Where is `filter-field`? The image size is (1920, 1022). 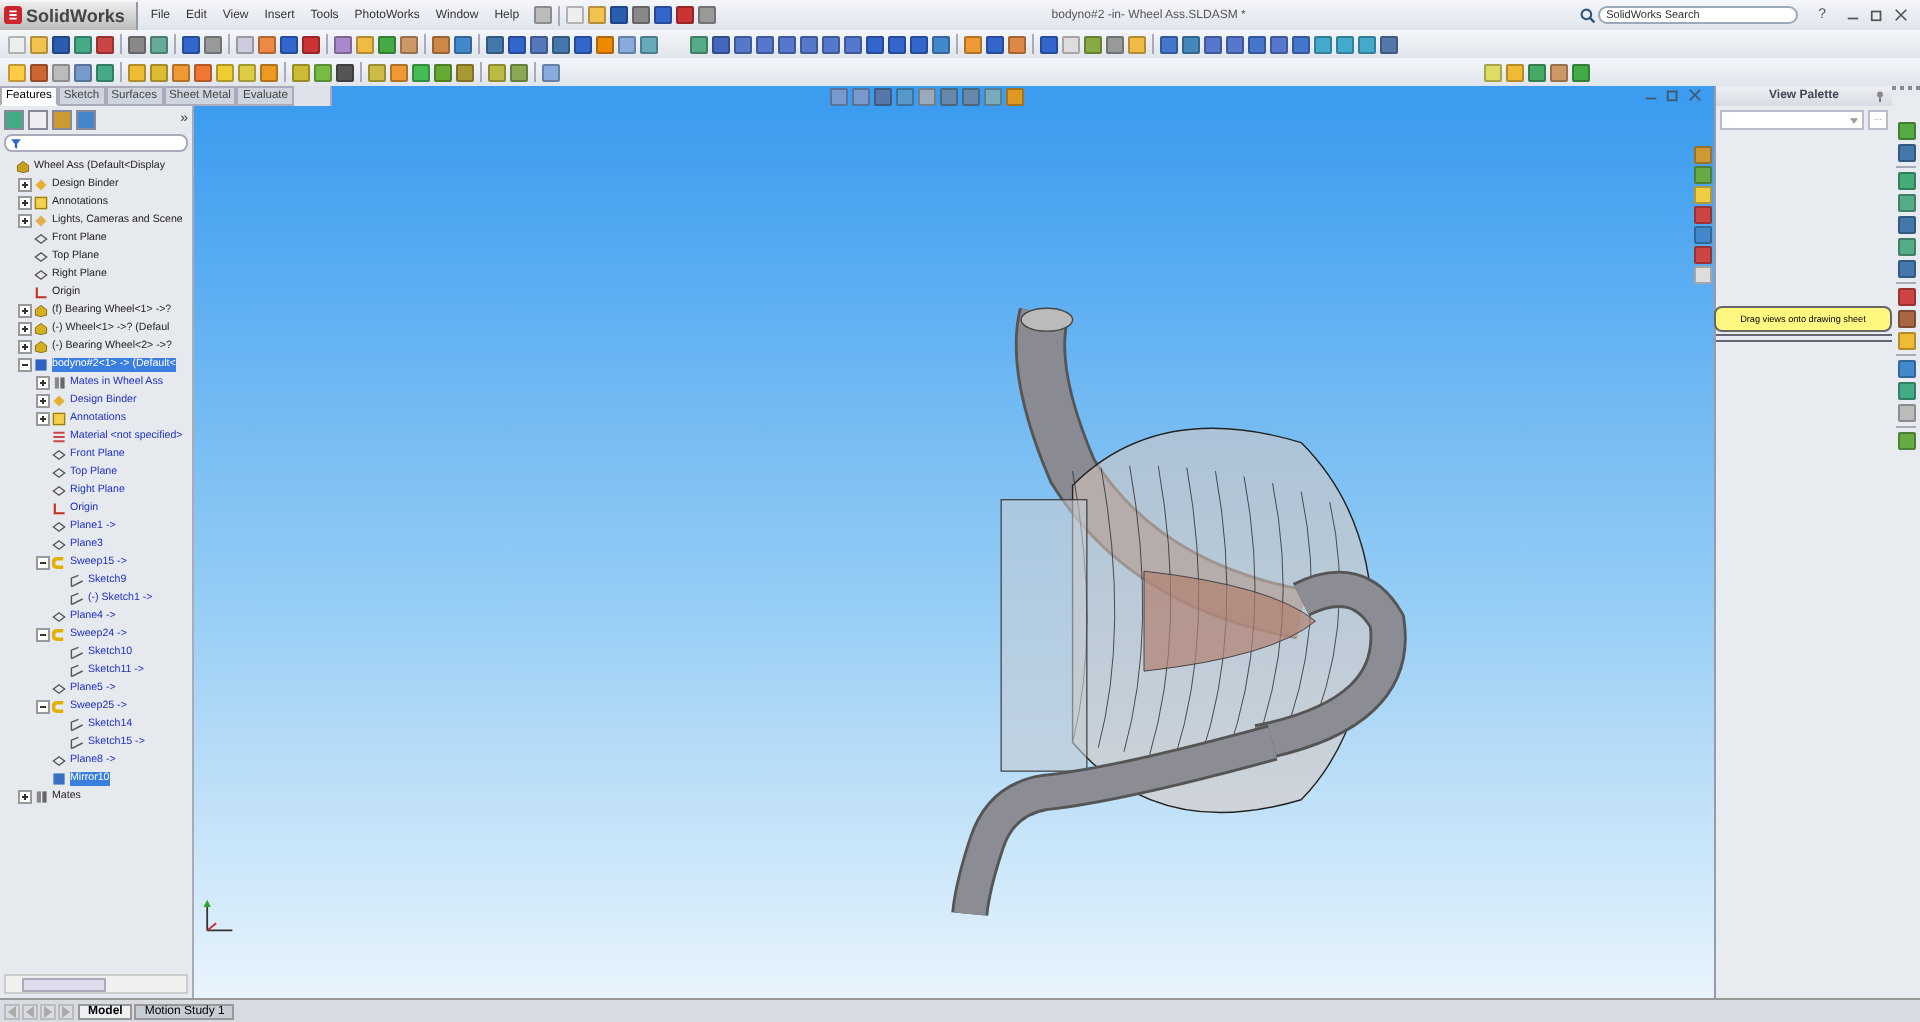
filter-field is located at coordinates (96, 143).